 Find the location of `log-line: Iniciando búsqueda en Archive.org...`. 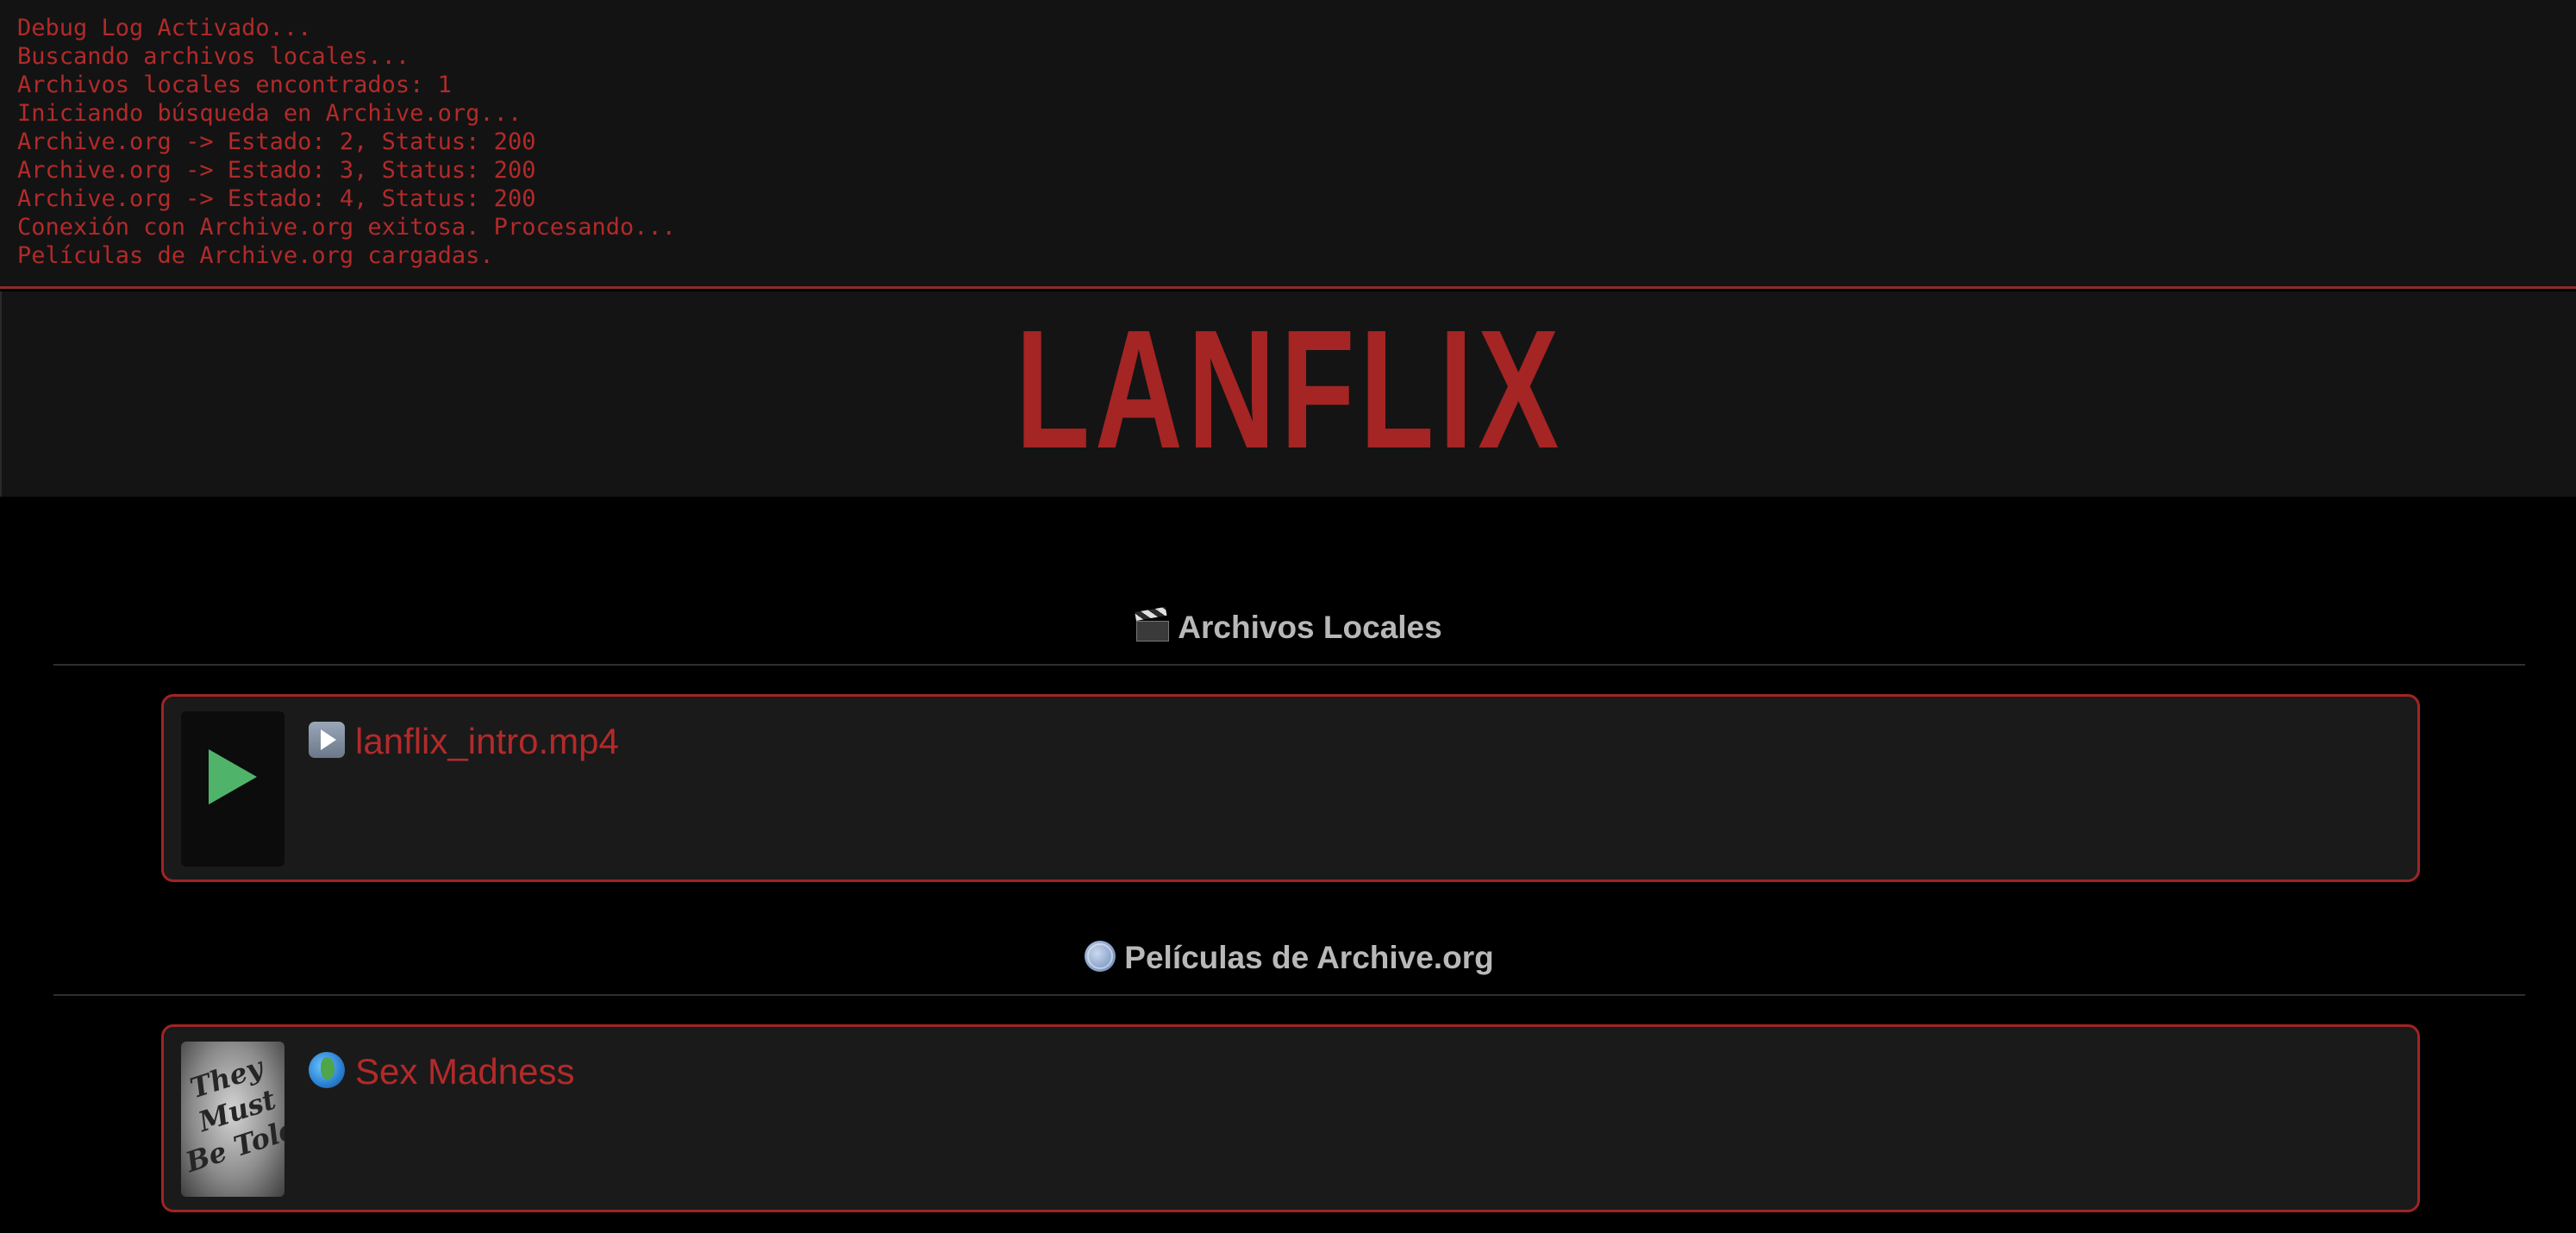

log-line: Iniciando búsqueda en Archive.org... is located at coordinates (269, 114).